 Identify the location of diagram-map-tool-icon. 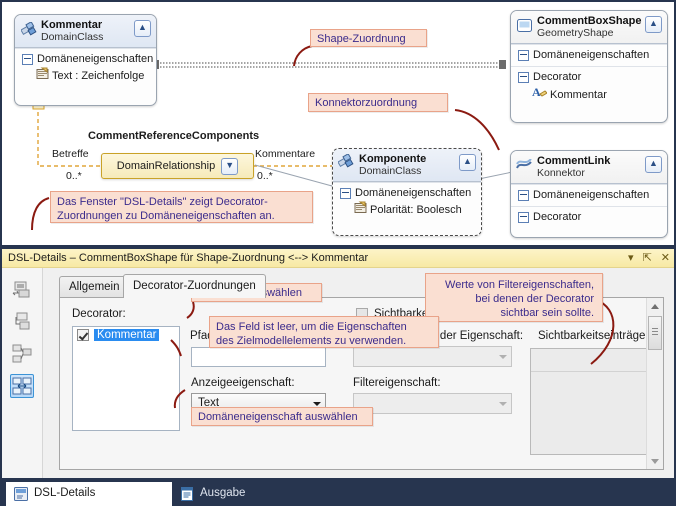
(22, 354).